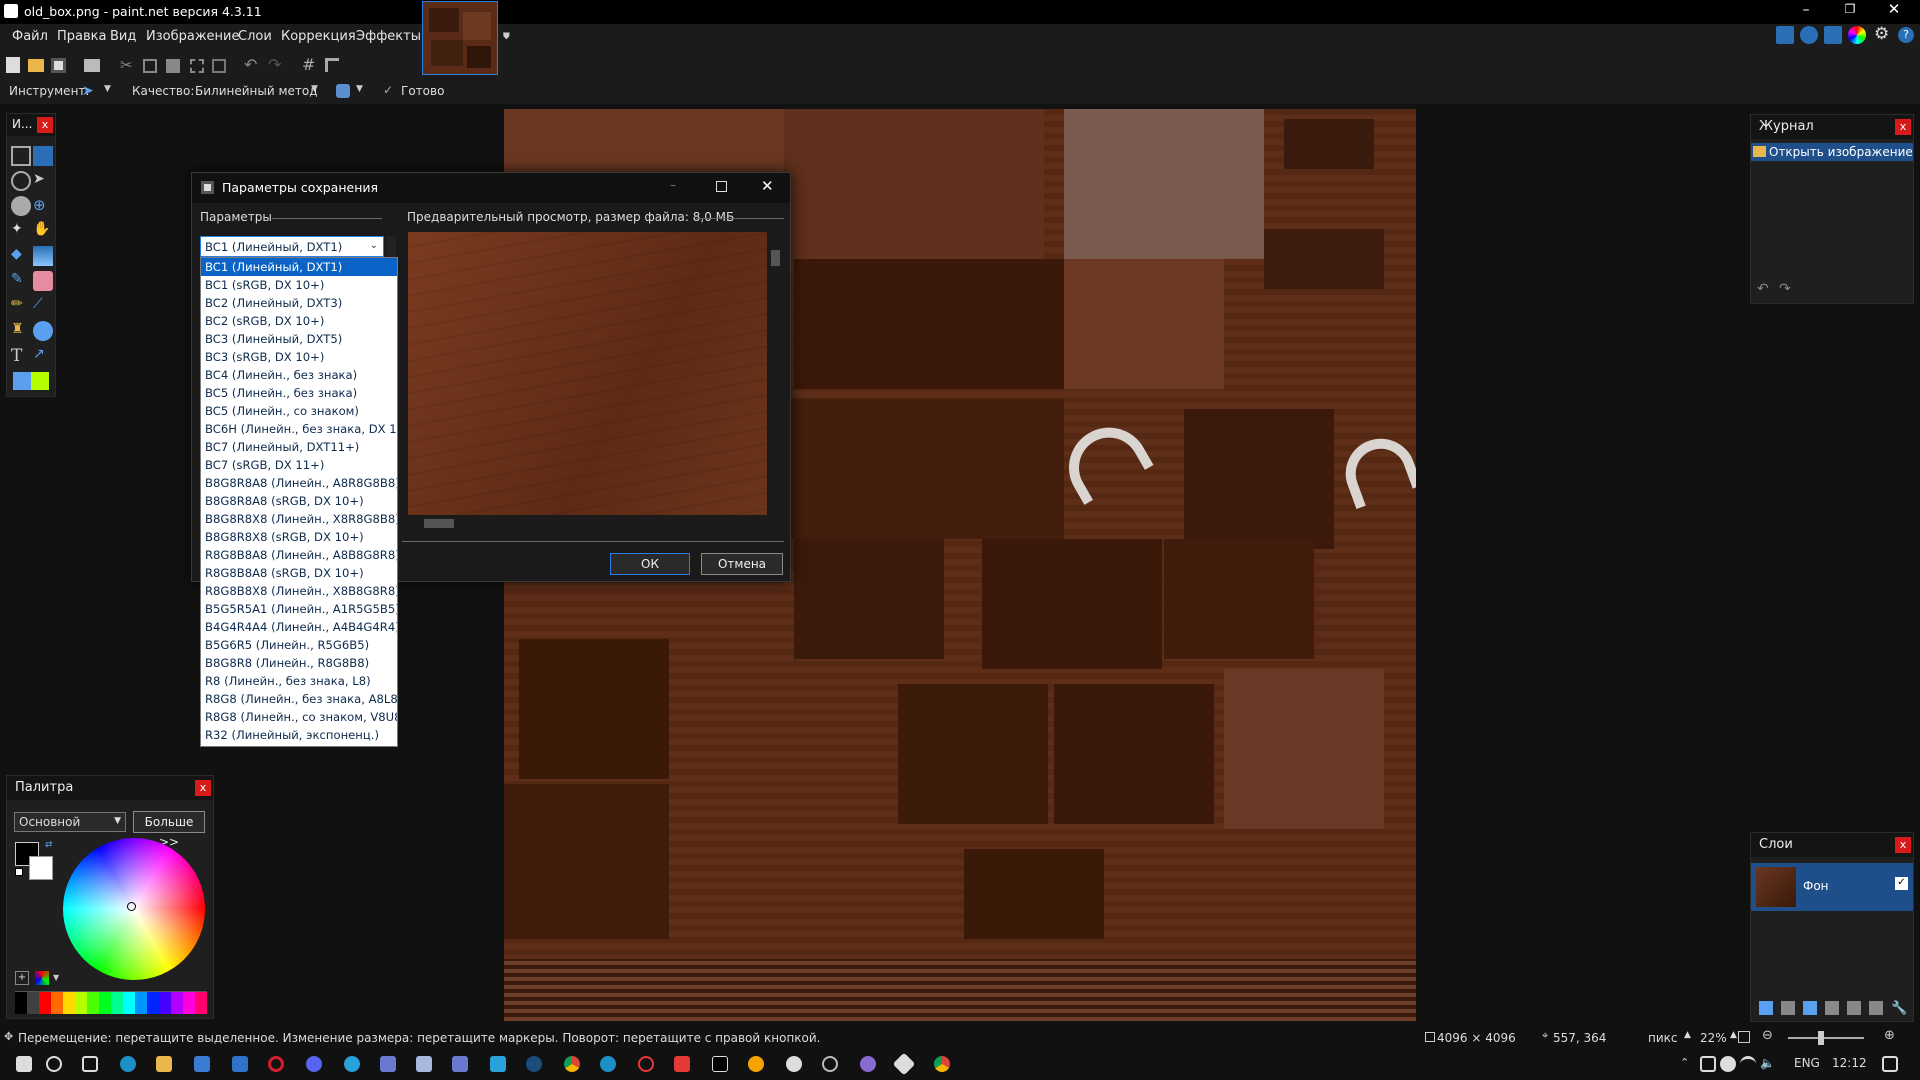 The width and height of the screenshot is (1920, 1080). What do you see at coordinates (1890, 1064) in the screenshot?
I see `notifications-icon` at bounding box center [1890, 1064].